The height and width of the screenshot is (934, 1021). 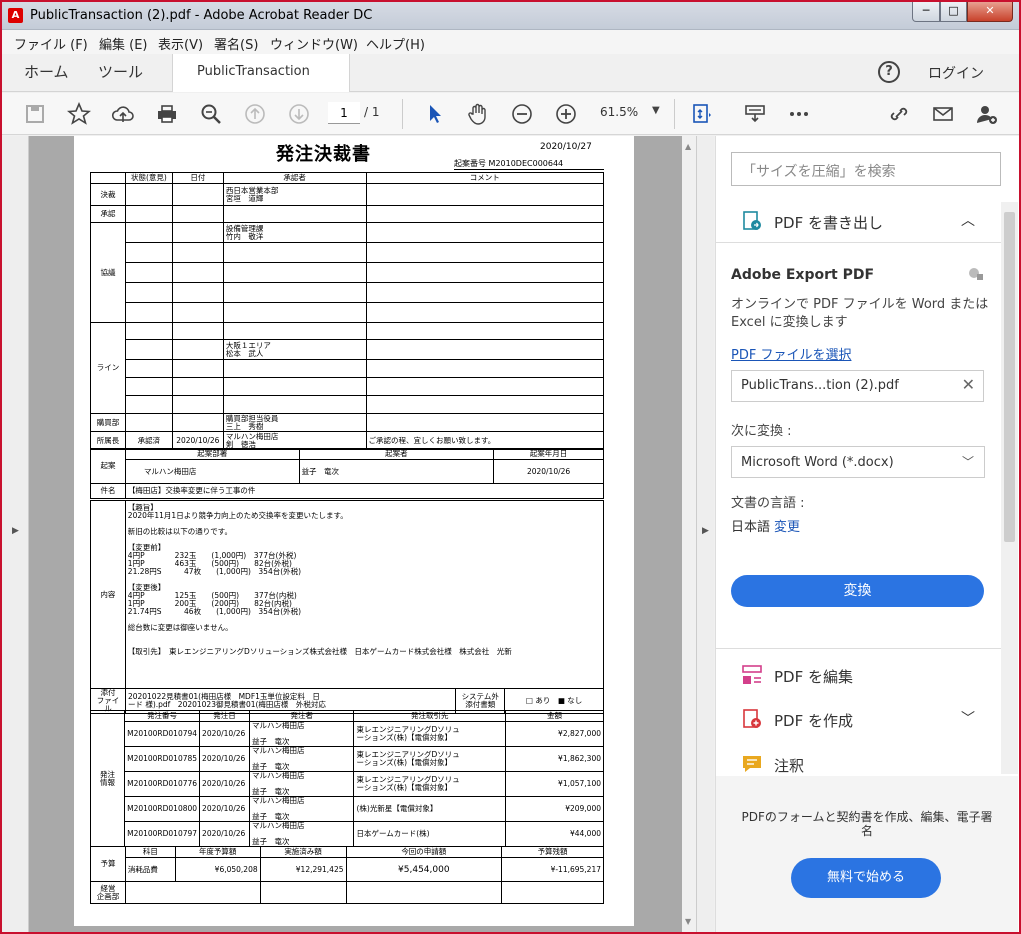 What do you see at coordinates (755, 114) in the screenshot?
I see `comment-tool-icon` at bounding box center [755, 114].